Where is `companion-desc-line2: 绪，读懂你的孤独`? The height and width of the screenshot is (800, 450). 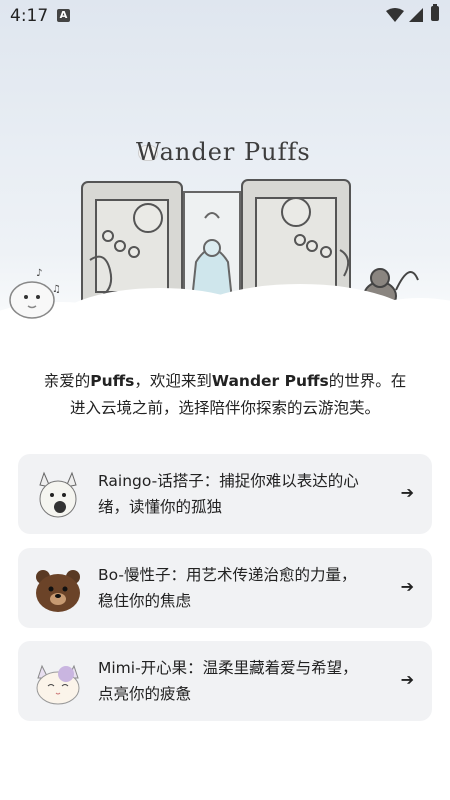
companion-desc-line2: 绪，读懂你的孤独 is located at coordinates (160, 507).